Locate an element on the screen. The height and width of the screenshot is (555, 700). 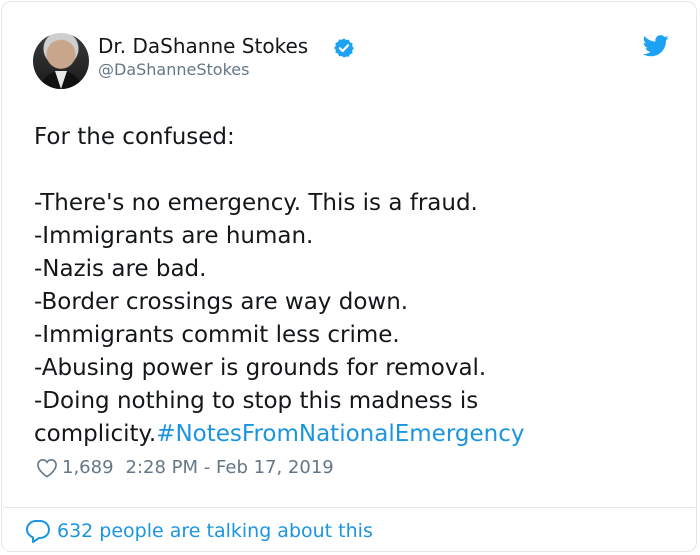
verified-badge-icon is located at coordinates (344, 48).